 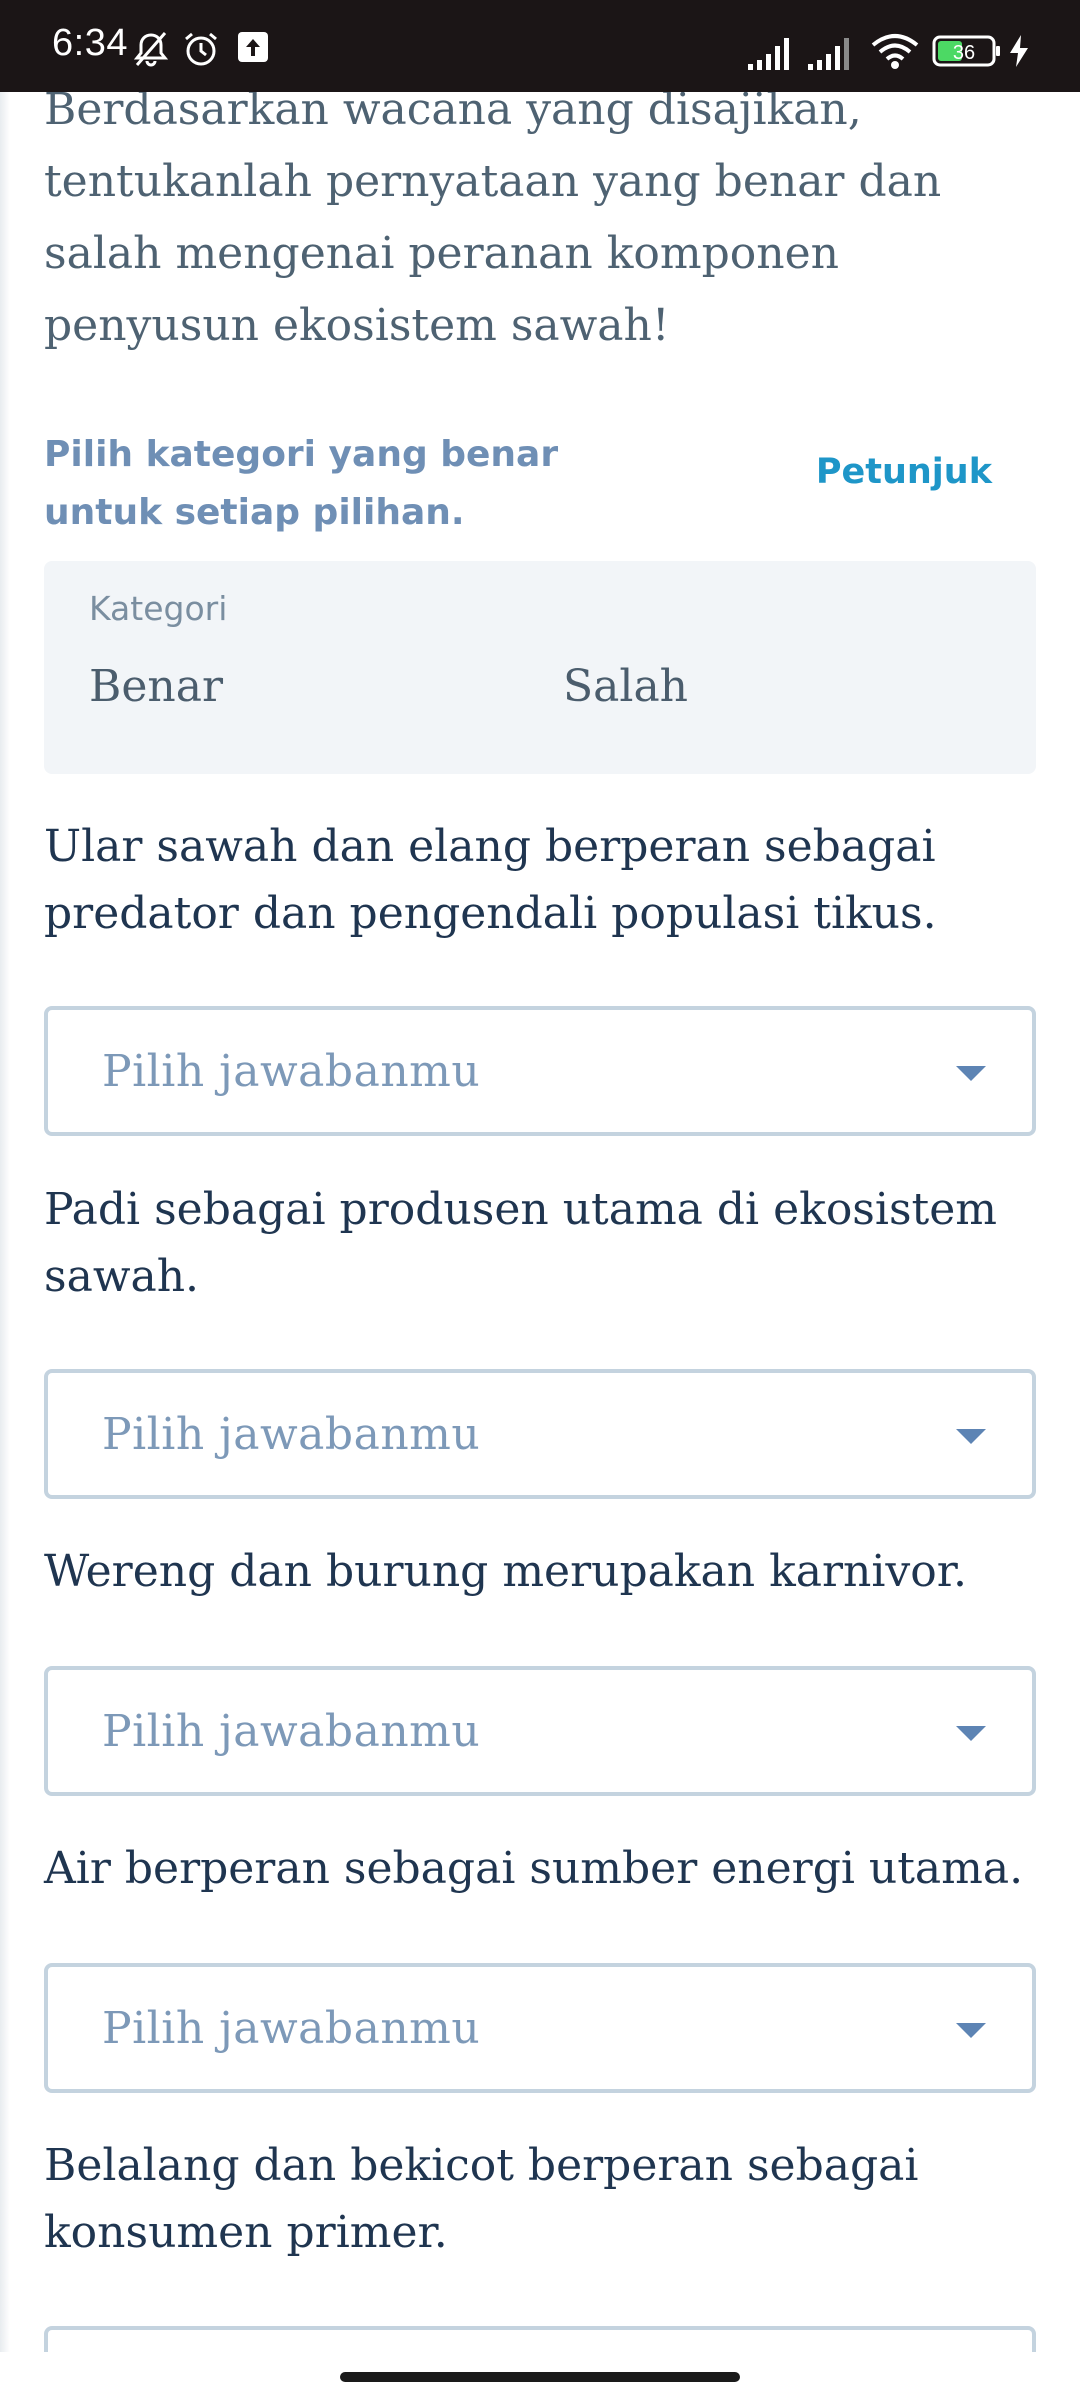 I want to click on battery-icon: 36, so click(x=967, y=53).